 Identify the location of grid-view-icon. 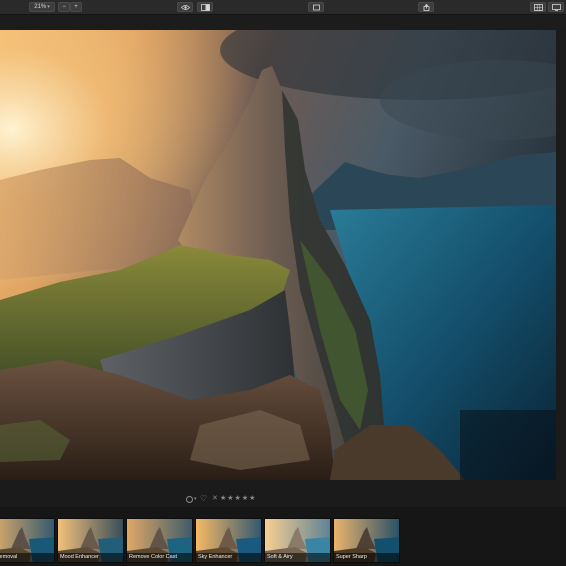
(538, 7).